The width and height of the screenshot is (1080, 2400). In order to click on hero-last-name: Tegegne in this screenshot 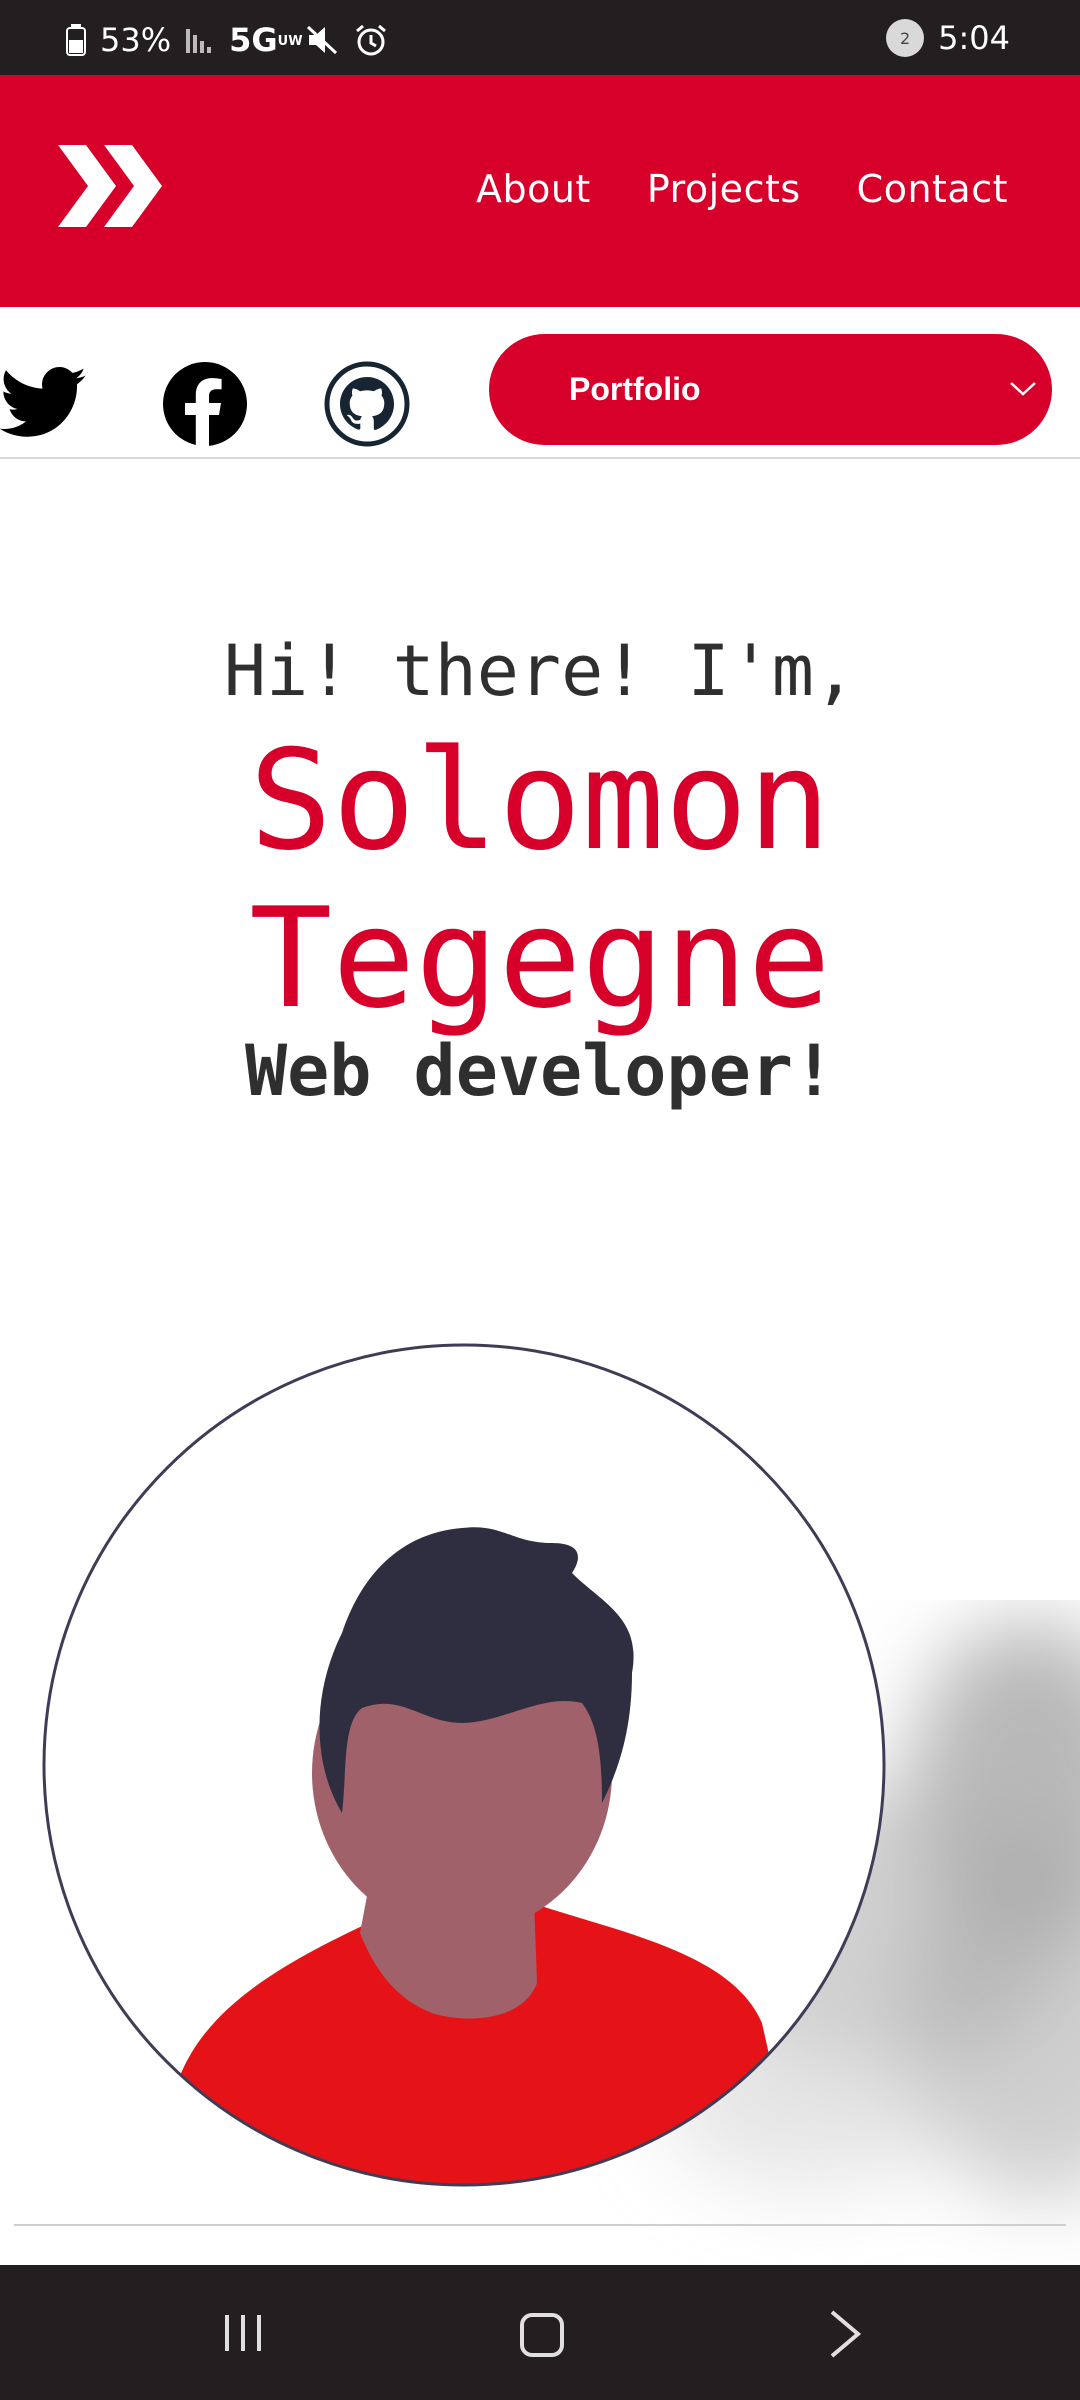, I will do `click(540, 958)`.